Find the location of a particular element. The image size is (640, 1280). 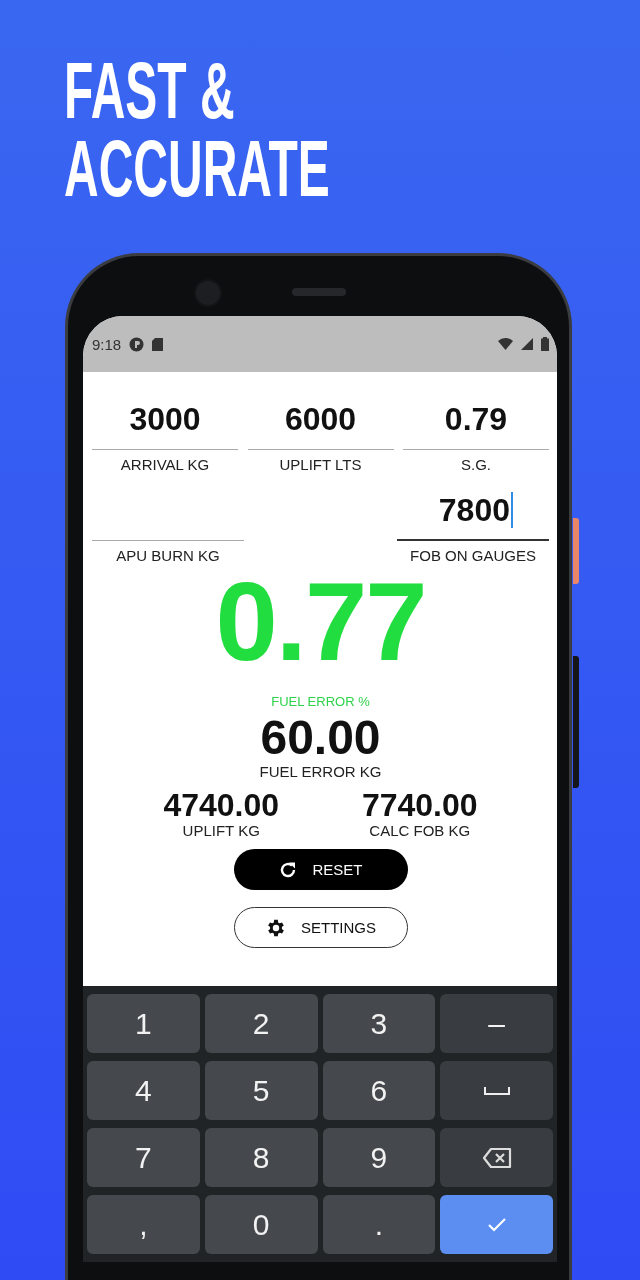

keyboard-key: 8 is located at coordinates (261, 1157).